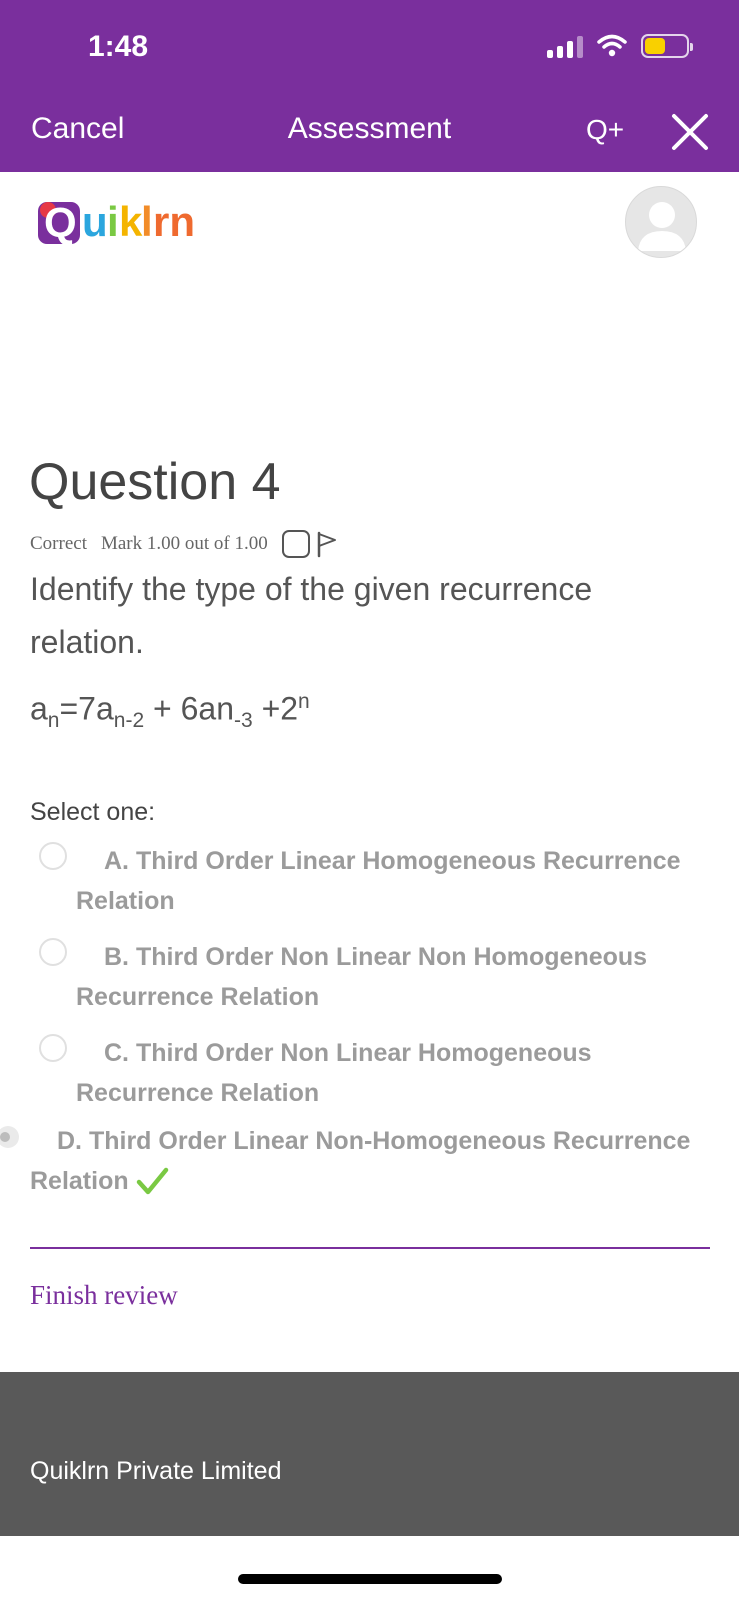  I want to click on svg-text: Q, so click(60, 222).